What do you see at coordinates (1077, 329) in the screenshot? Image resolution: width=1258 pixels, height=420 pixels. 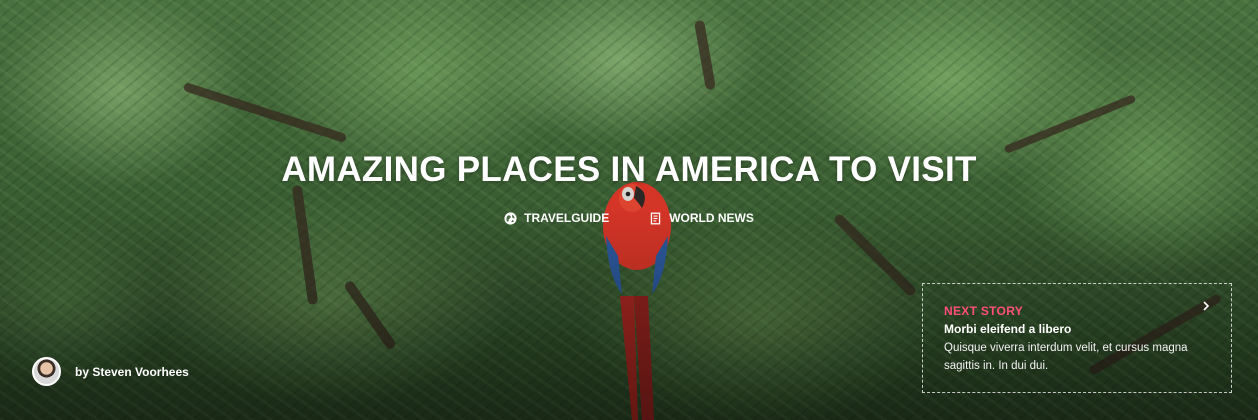 I see `next-story-title: Morbi eleifend a libero` at bounding box center [1077, 329].